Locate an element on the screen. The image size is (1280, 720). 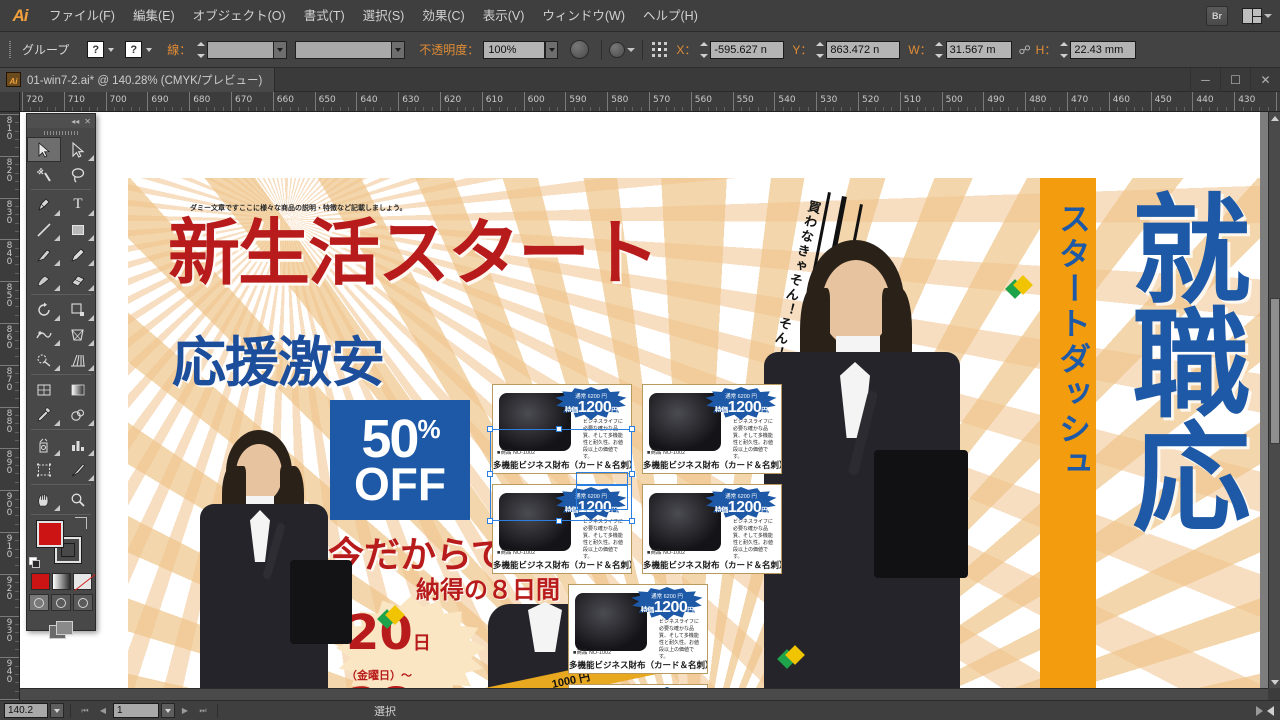
x-input: -595.627 n is located at coordinates (747, 49).